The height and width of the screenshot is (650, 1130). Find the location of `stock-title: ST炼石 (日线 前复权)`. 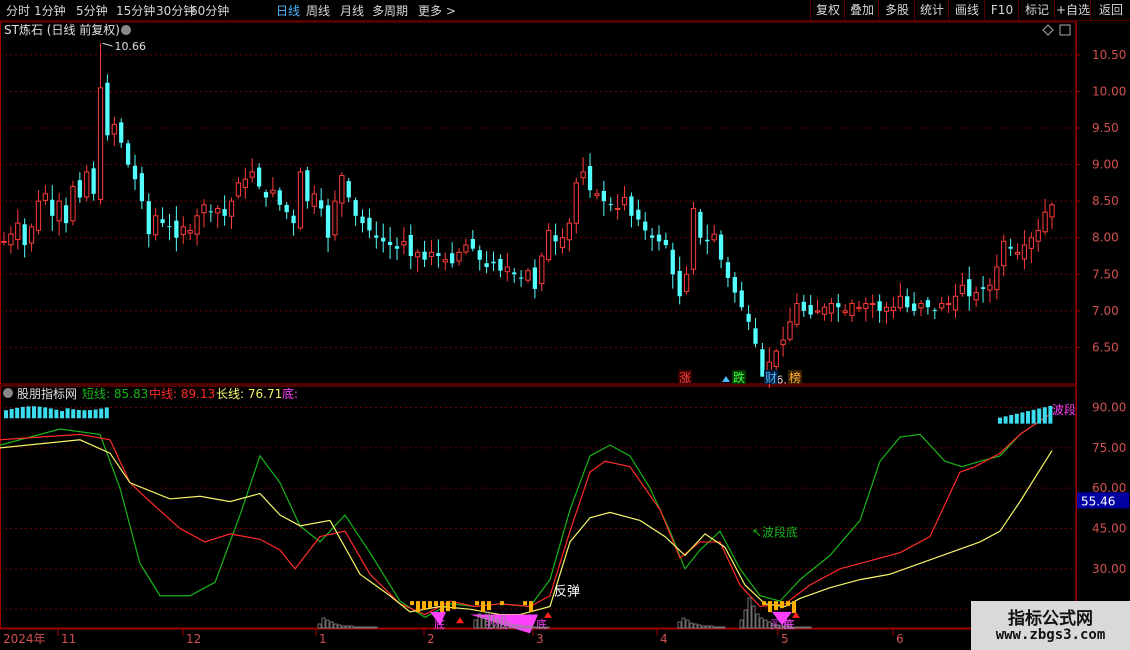

stock-title: ST炼石 (日线 前复权) is located at coordinates (62, 29).